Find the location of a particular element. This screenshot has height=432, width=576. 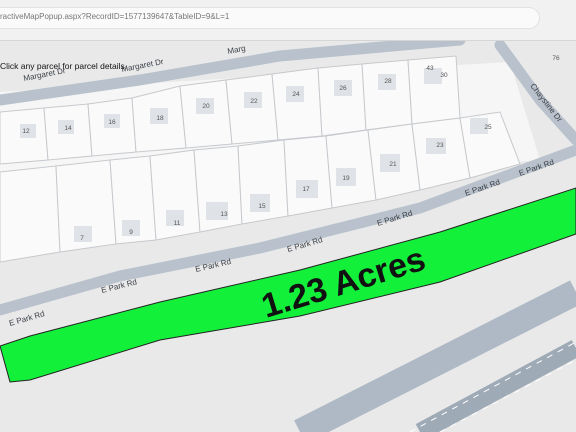

lot-number: 18 is located at coordinates (160, 118).